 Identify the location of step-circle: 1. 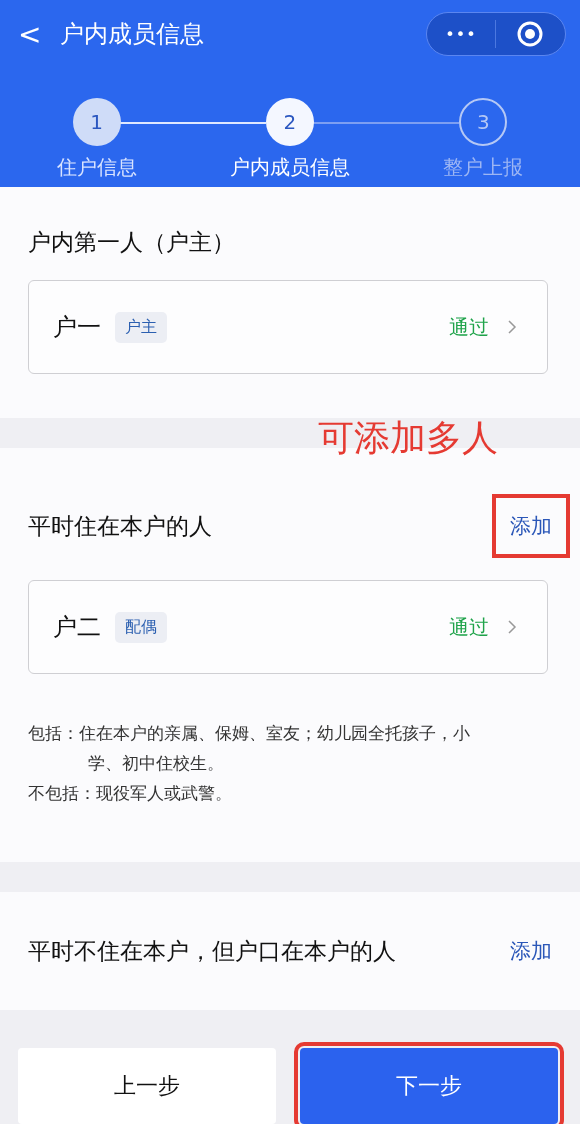
(96, 122).